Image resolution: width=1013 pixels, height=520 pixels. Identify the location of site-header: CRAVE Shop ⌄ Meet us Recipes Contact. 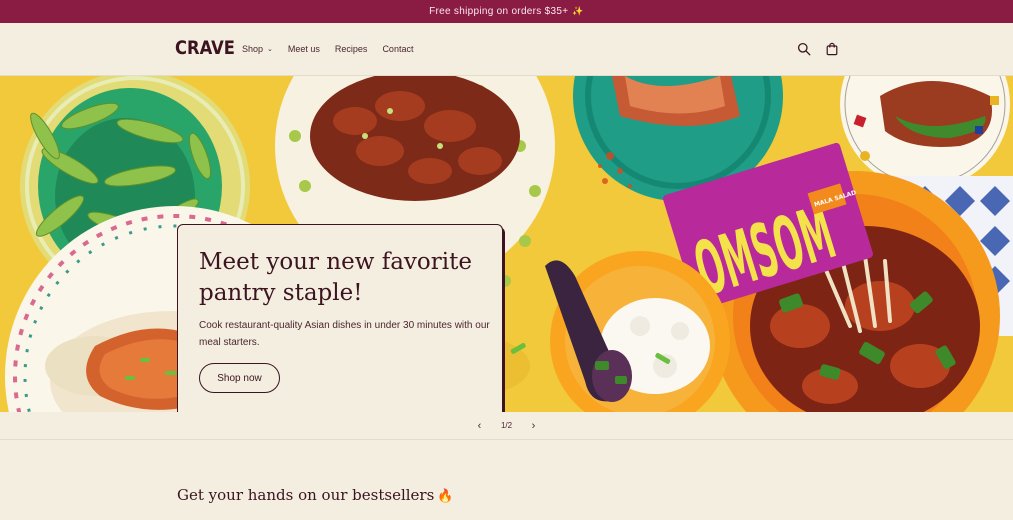
(506, 49).